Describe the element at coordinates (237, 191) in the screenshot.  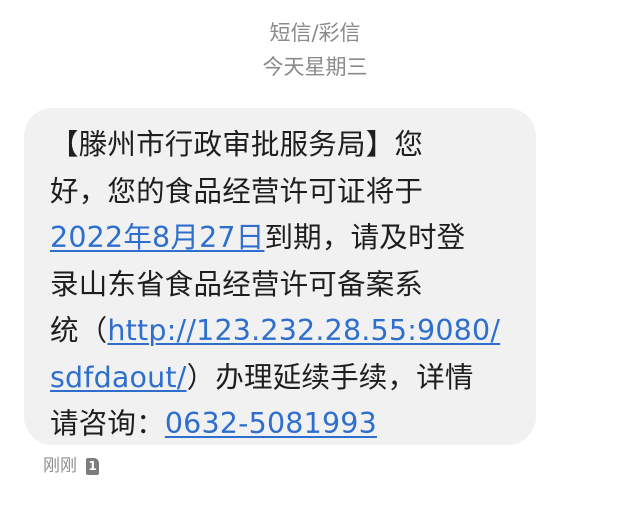
I see `message-line: 好，您的食品经营许可证将于` at that location.